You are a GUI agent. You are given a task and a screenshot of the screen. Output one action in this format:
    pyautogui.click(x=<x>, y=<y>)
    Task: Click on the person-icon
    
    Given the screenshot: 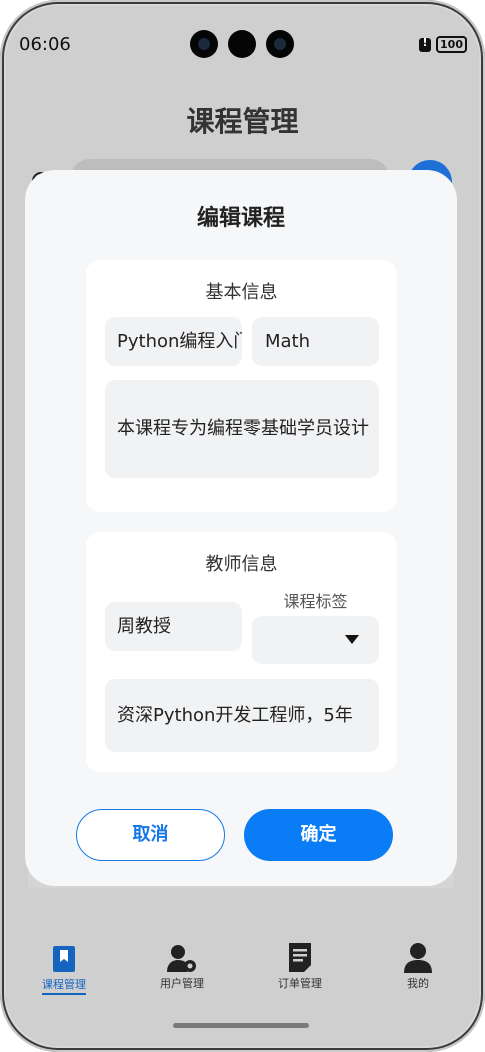 What is the action you would take?
    pyautogui.click(x=418, y=958)
    